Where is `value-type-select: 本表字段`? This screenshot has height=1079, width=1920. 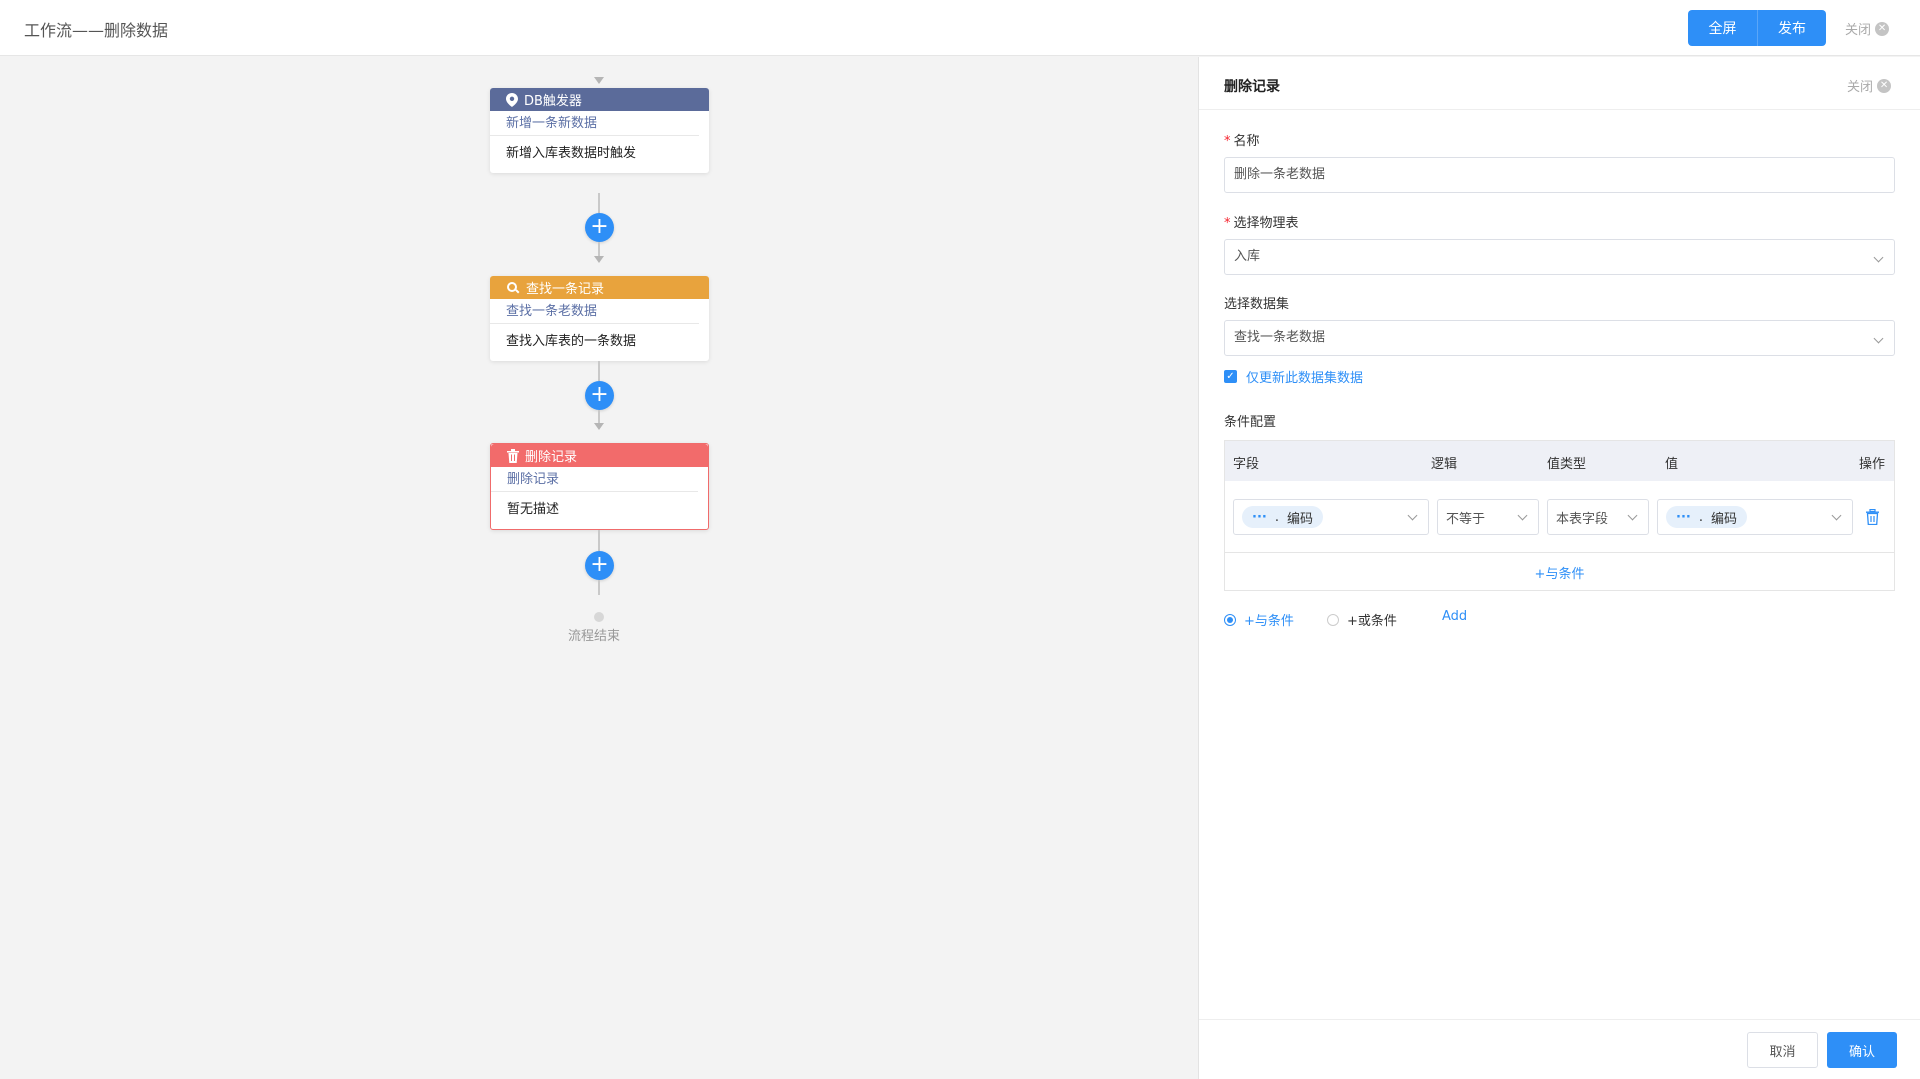
value-type-select: 本表字段 is located at coordinates (1598, 517).